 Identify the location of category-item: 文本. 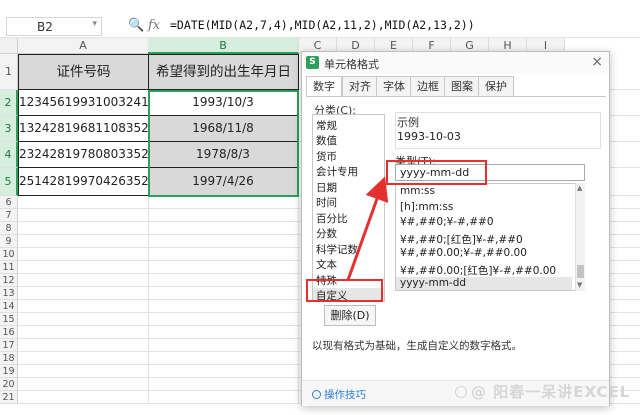
(326, 264).